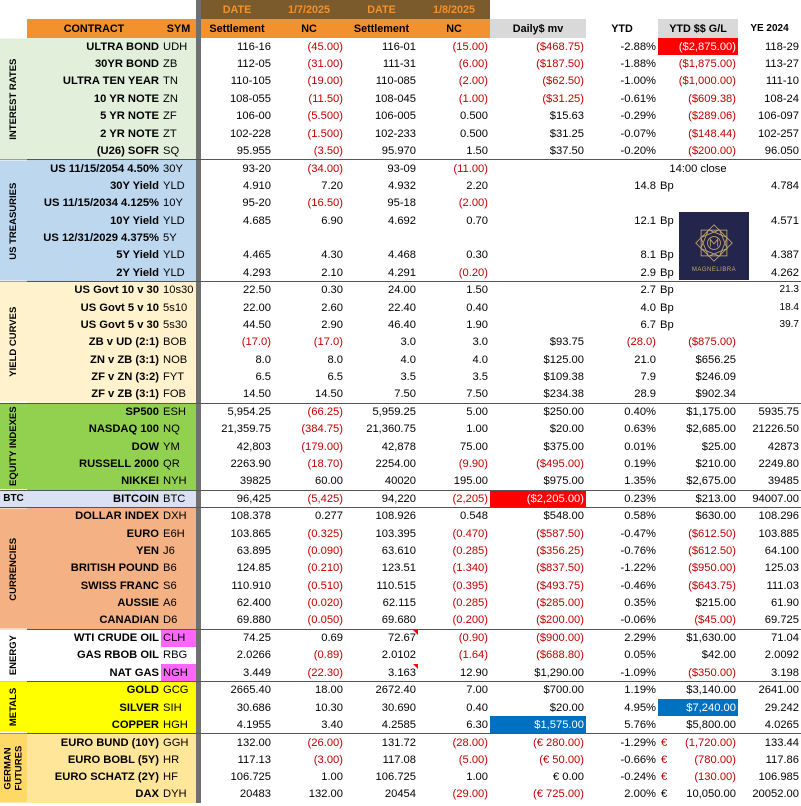  Describe the element at coordinates (94, 377) in the screenshot. I see `contract-name: ZF v ZN (3:2)` at that location.